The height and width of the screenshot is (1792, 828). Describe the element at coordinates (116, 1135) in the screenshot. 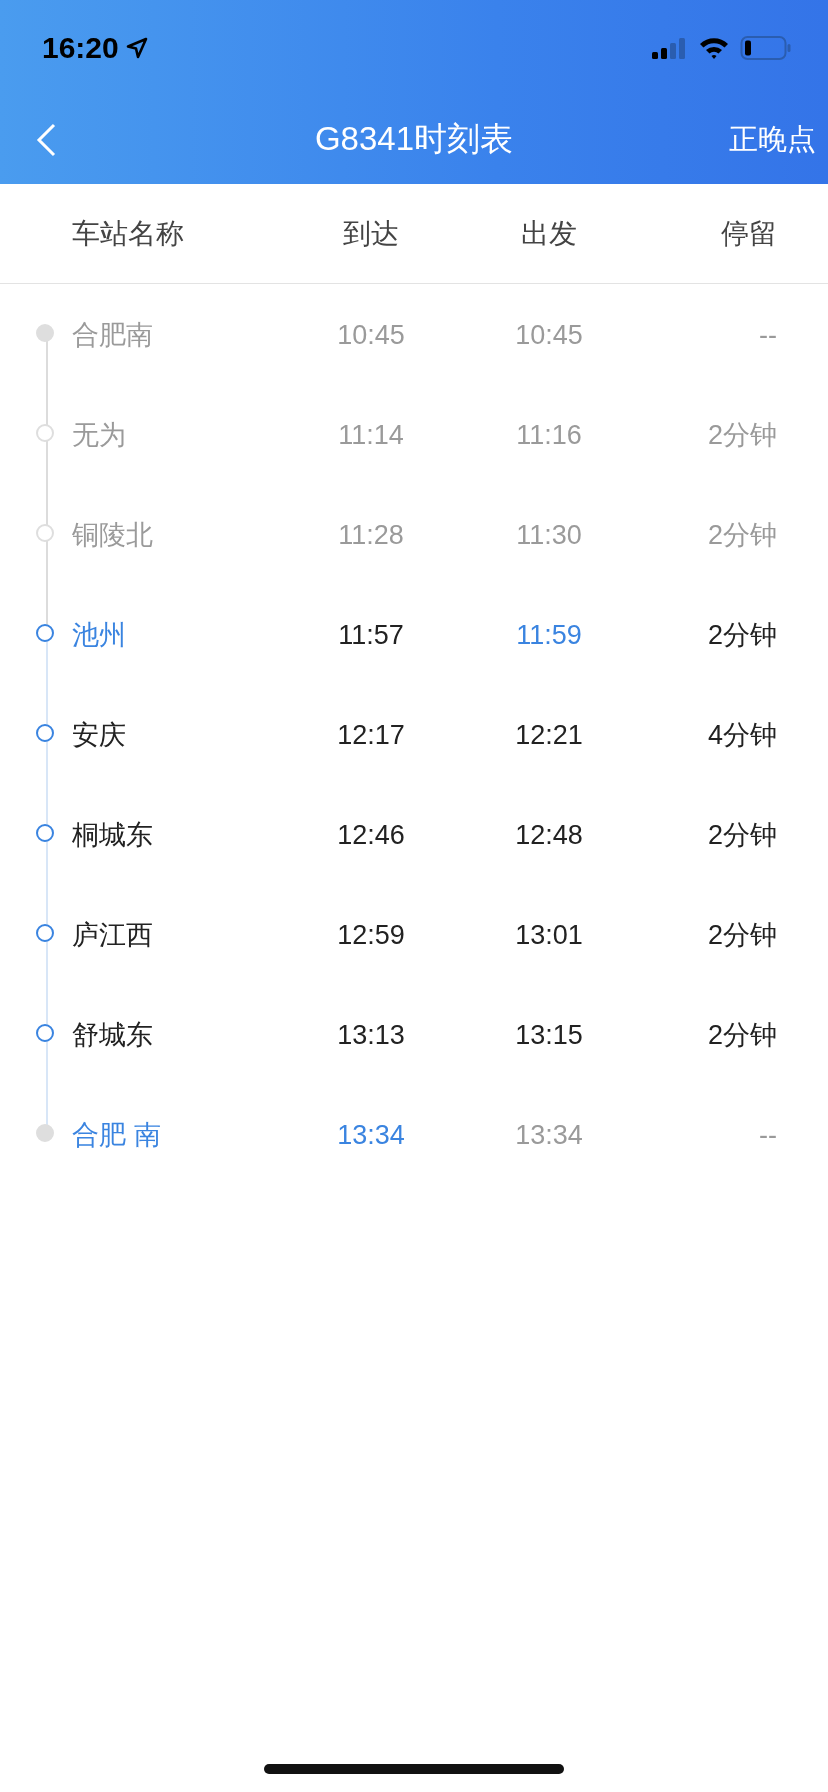

I see `station-name: 合肥 南` at that location.